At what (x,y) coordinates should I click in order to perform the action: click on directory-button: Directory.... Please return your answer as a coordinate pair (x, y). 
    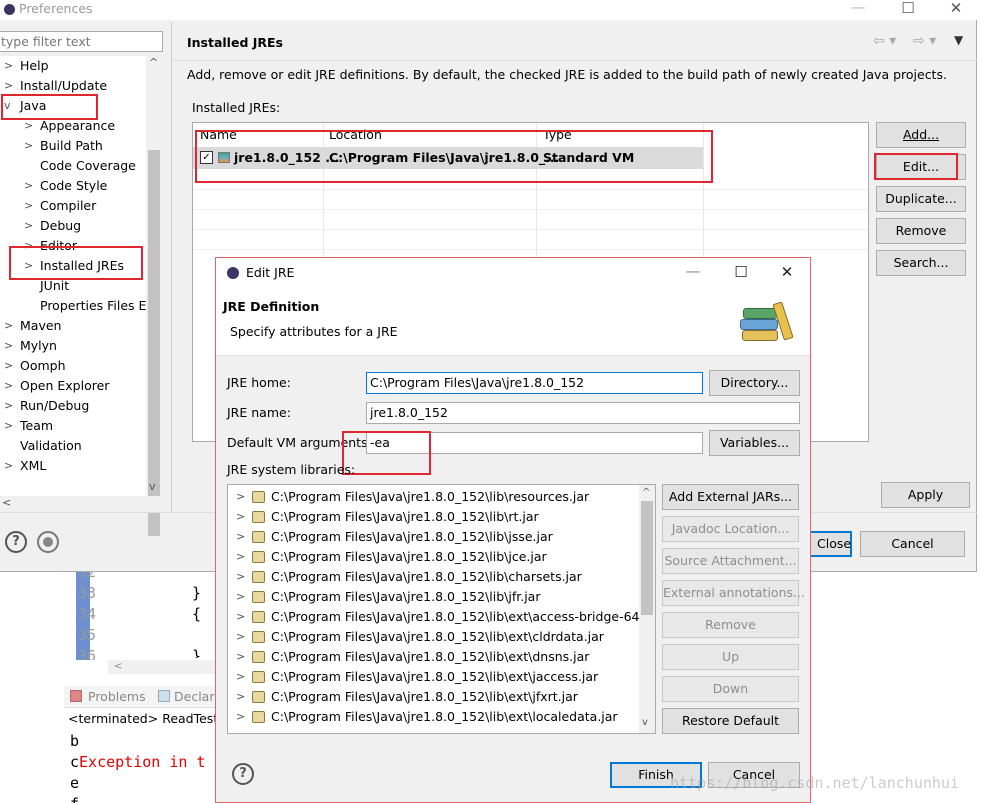
    Looking at the image, I should click on (754, 383).